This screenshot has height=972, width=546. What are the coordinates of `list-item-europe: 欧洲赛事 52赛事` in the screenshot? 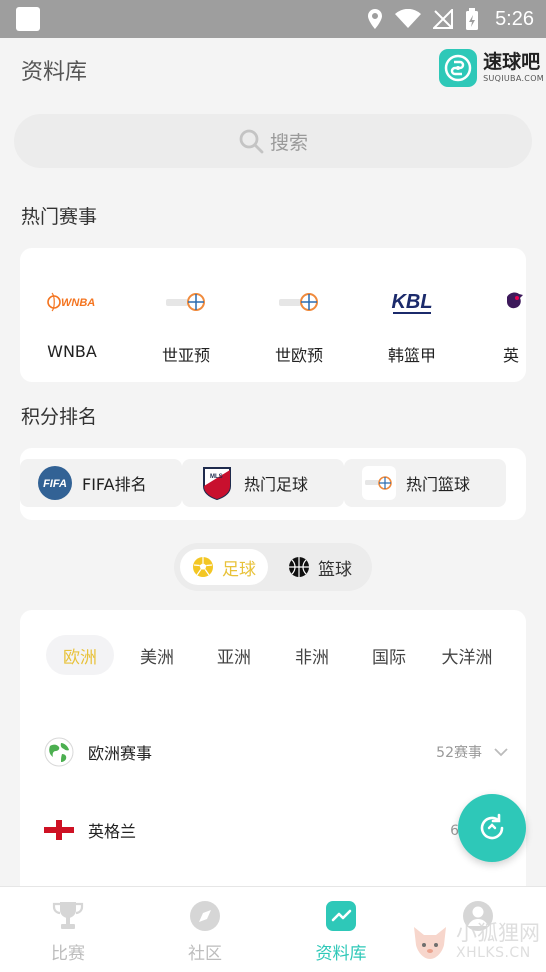 It's located at (273, 752).